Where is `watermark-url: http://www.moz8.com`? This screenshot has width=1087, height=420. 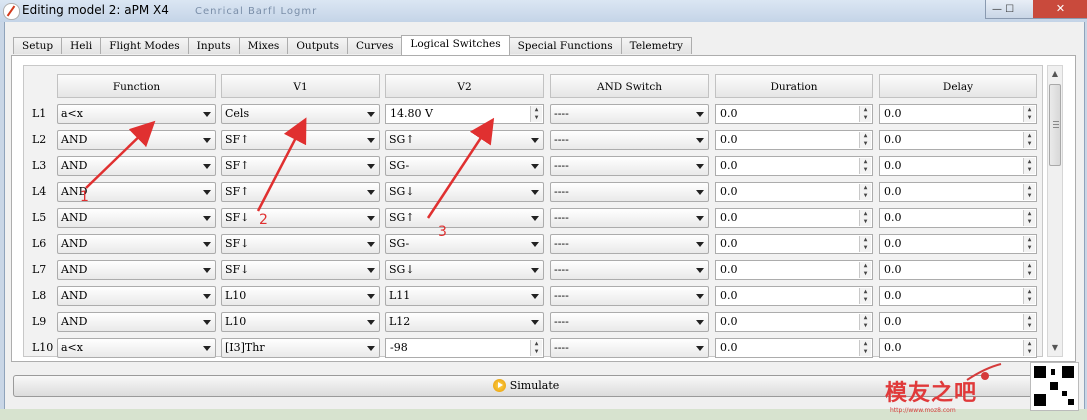
watermark-url: http://www.moz8.com is located at coordinates (923, 410).